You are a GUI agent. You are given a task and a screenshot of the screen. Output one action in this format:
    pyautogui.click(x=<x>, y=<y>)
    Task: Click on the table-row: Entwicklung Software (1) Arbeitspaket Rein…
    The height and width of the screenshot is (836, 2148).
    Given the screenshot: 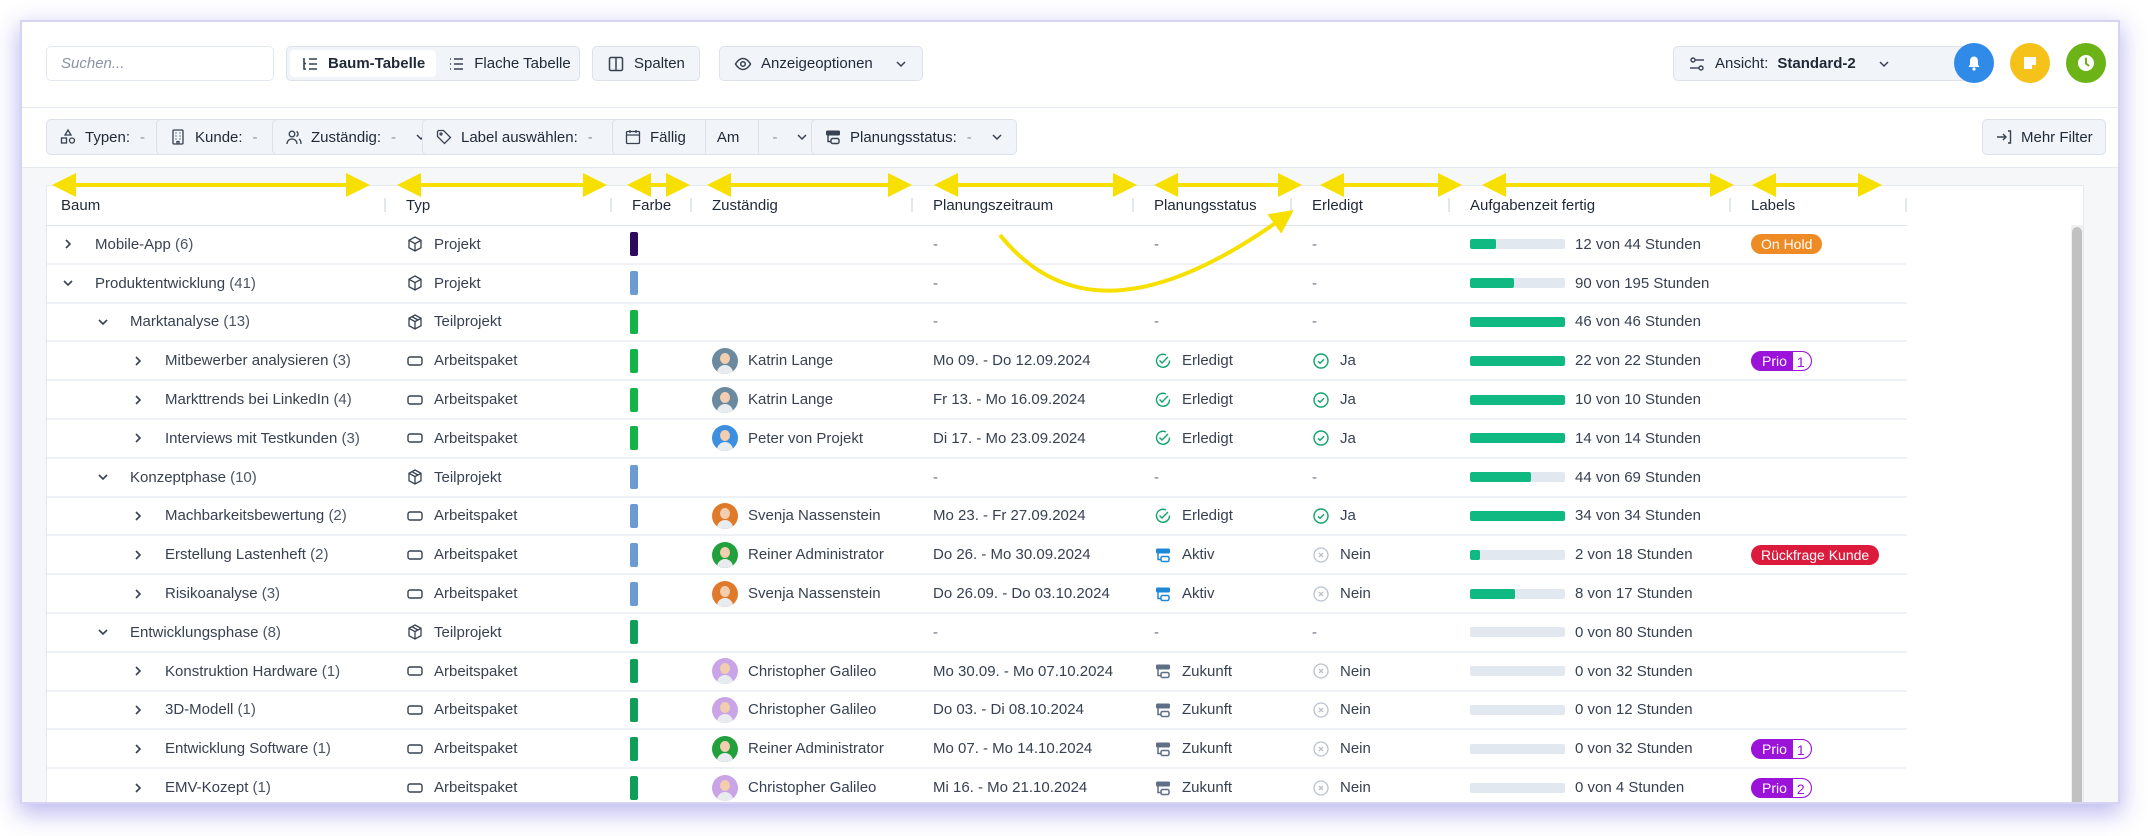 What is the action you would take?
    pyautogui.click(x=977, y=749)
    